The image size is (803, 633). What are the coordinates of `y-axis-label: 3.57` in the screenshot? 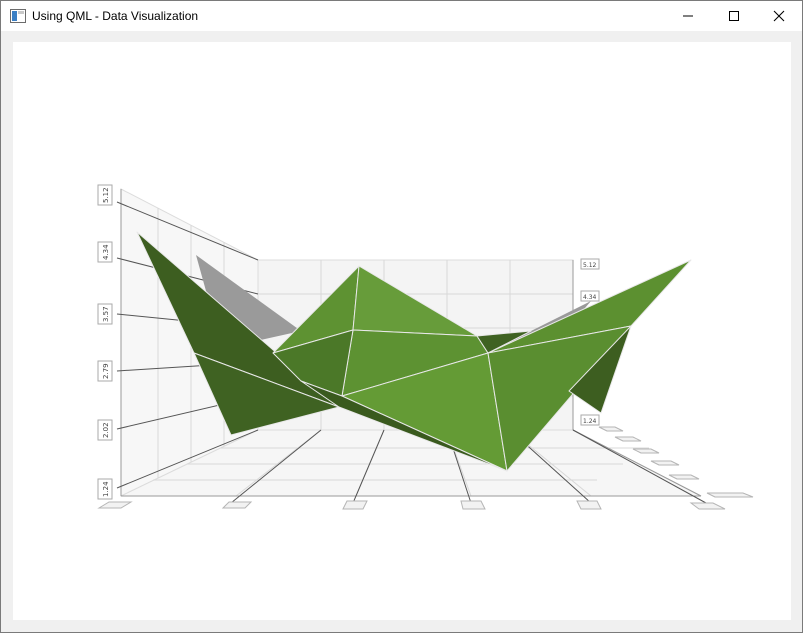 It's located at (106, 314).